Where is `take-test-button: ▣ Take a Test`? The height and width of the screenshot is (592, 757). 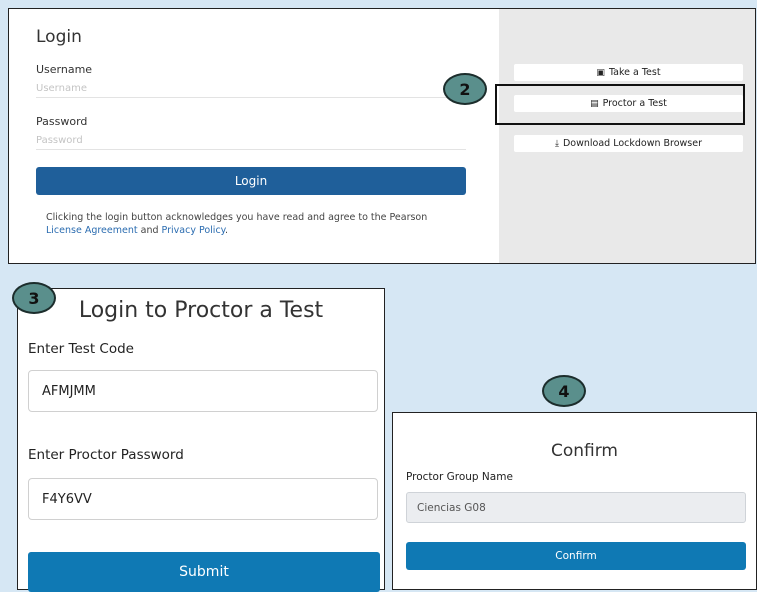 take-test-button: ▣ Take a Test is located at coordinates (628, 72).